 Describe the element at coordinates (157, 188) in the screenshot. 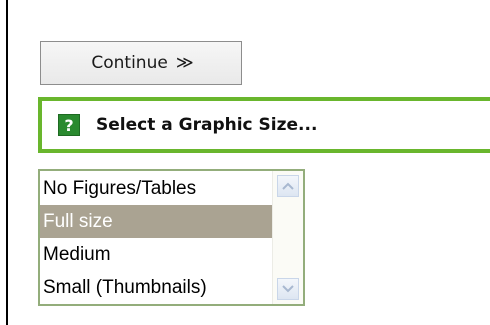

I see `list-option-no-figures-tables: No Figures/Tables` at that location.